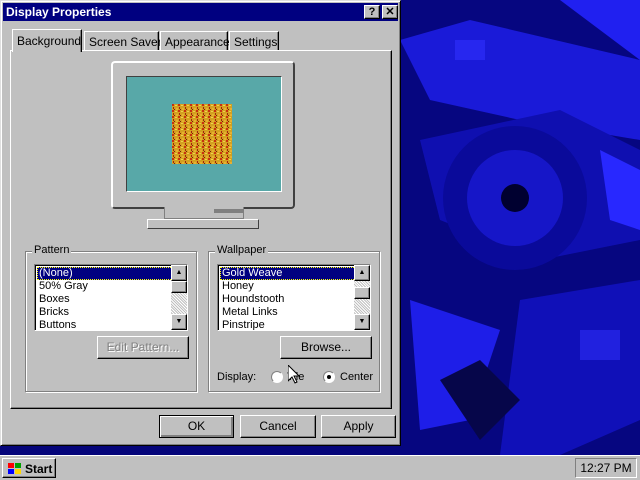  I want to click on start-label: Start, so click(39, 469).